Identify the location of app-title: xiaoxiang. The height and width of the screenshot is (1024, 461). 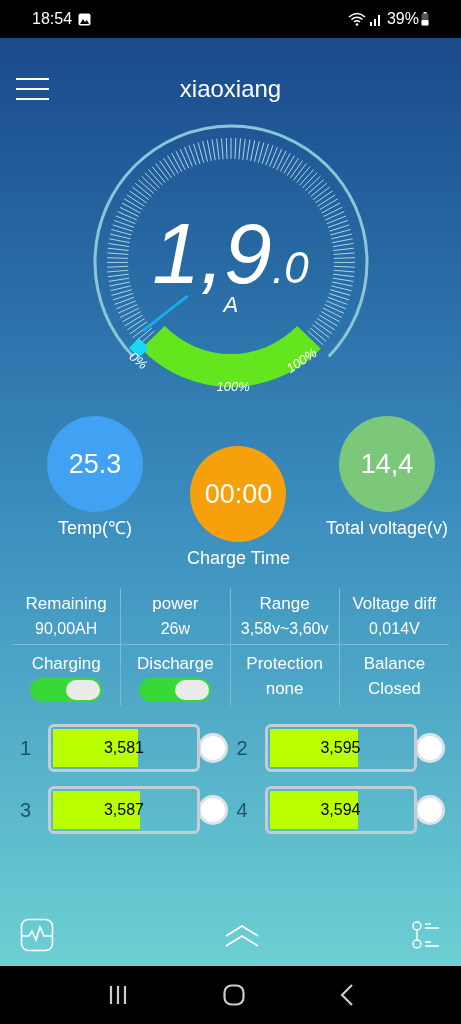
(230, 89).